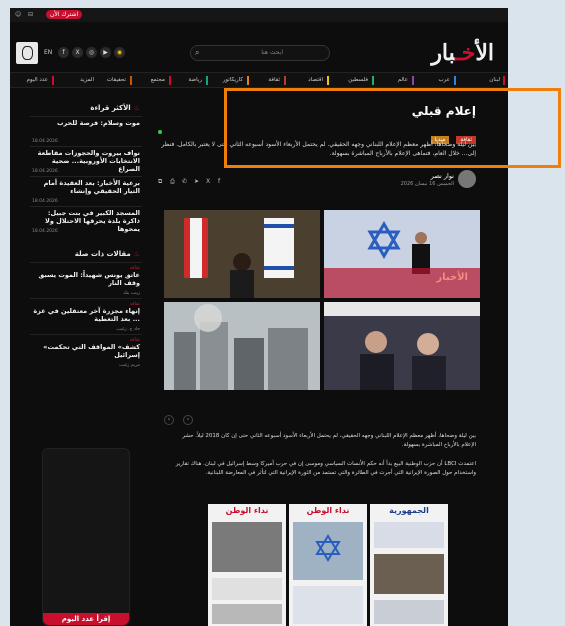 The image size is (565, 626). Describe the element at coordinates (105, 52) in the screenshot. I see `youtube-icon: ▶` at that location.